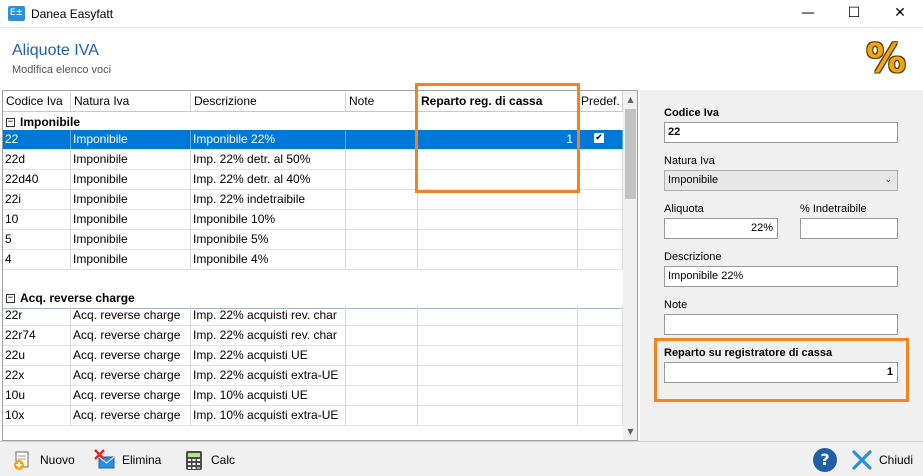  I want to click on table-row: 22 Imponibile Imponibile 22% 1 ✔, so click(313, 140).